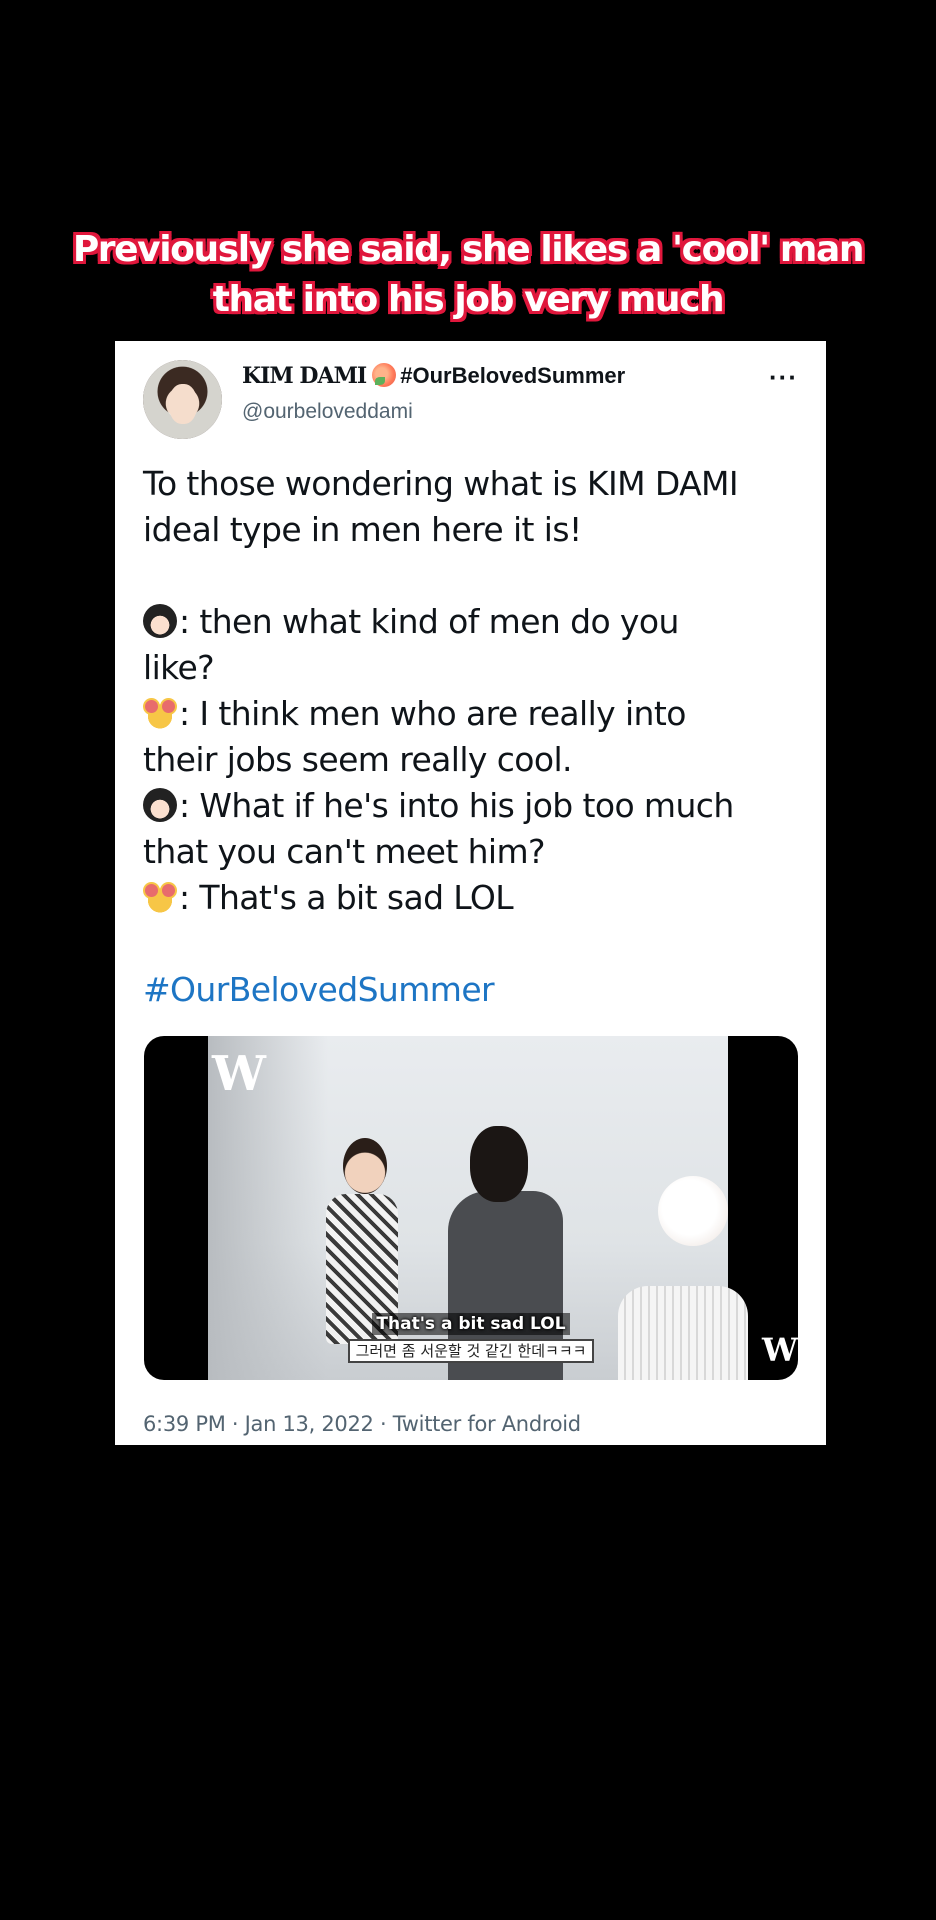  Describe the element at coordinates (358, 759) in the screenshot. I see `tweet-line: their jobs seem really cool.` at that location.